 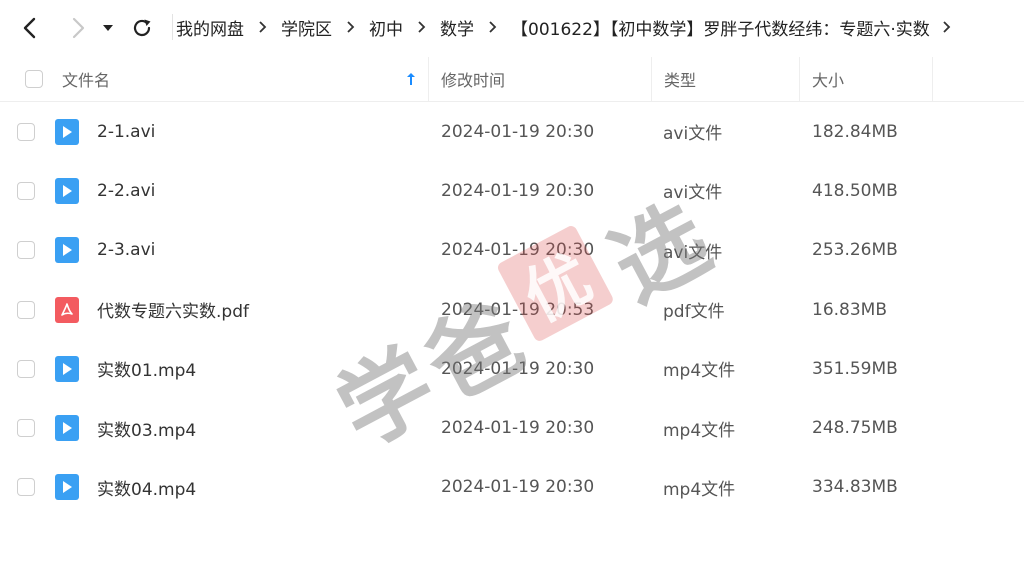 I want to click on file-type: pdf文件, so click(x=694, y=312).